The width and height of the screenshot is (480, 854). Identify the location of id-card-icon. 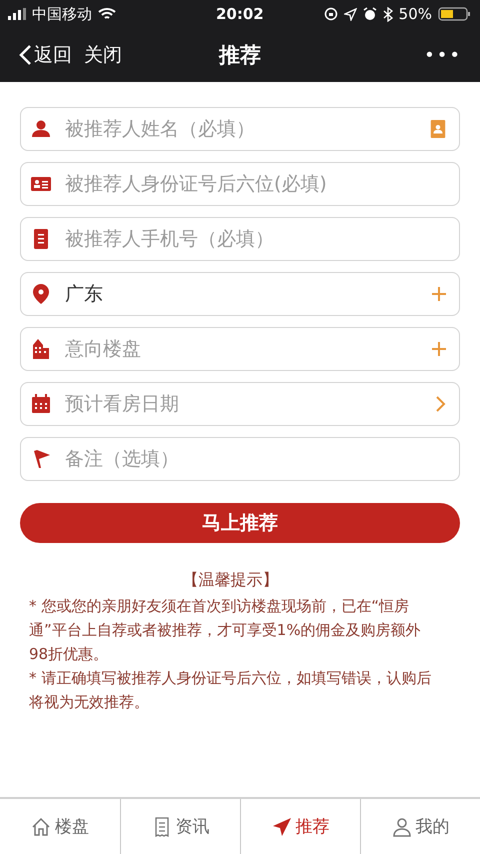
(41, 184).